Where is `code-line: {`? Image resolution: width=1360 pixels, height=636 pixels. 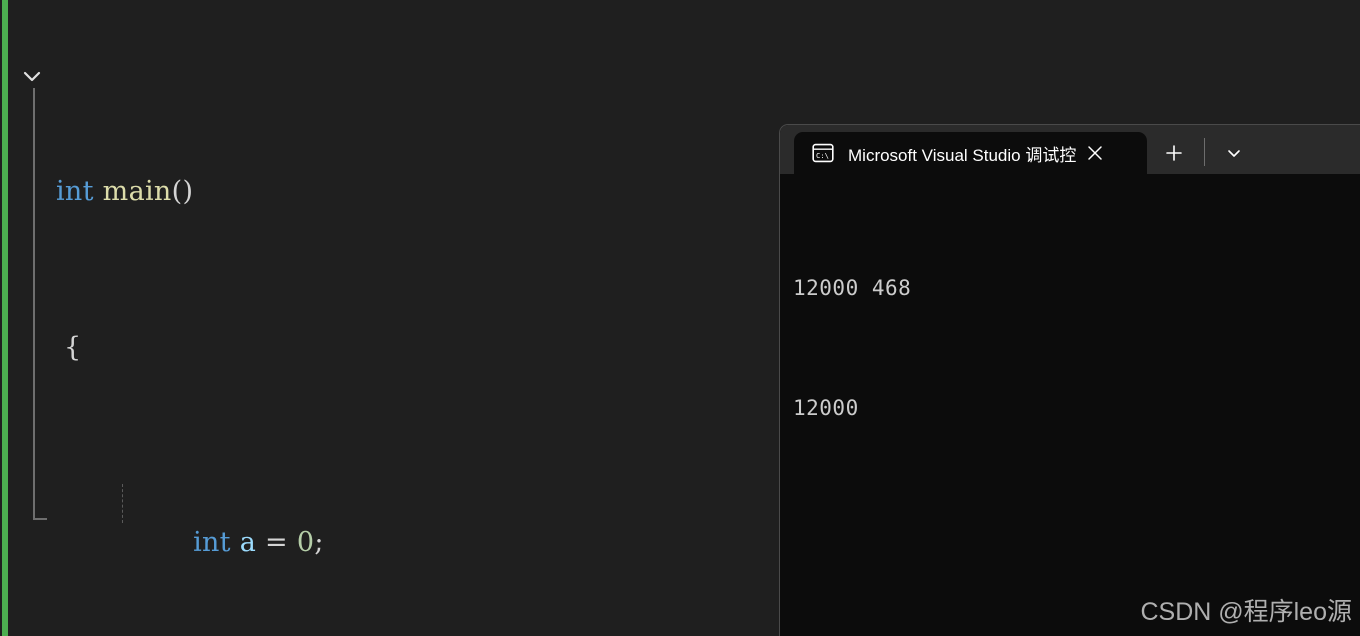
code-line: { is located at coordinates (406, 347).